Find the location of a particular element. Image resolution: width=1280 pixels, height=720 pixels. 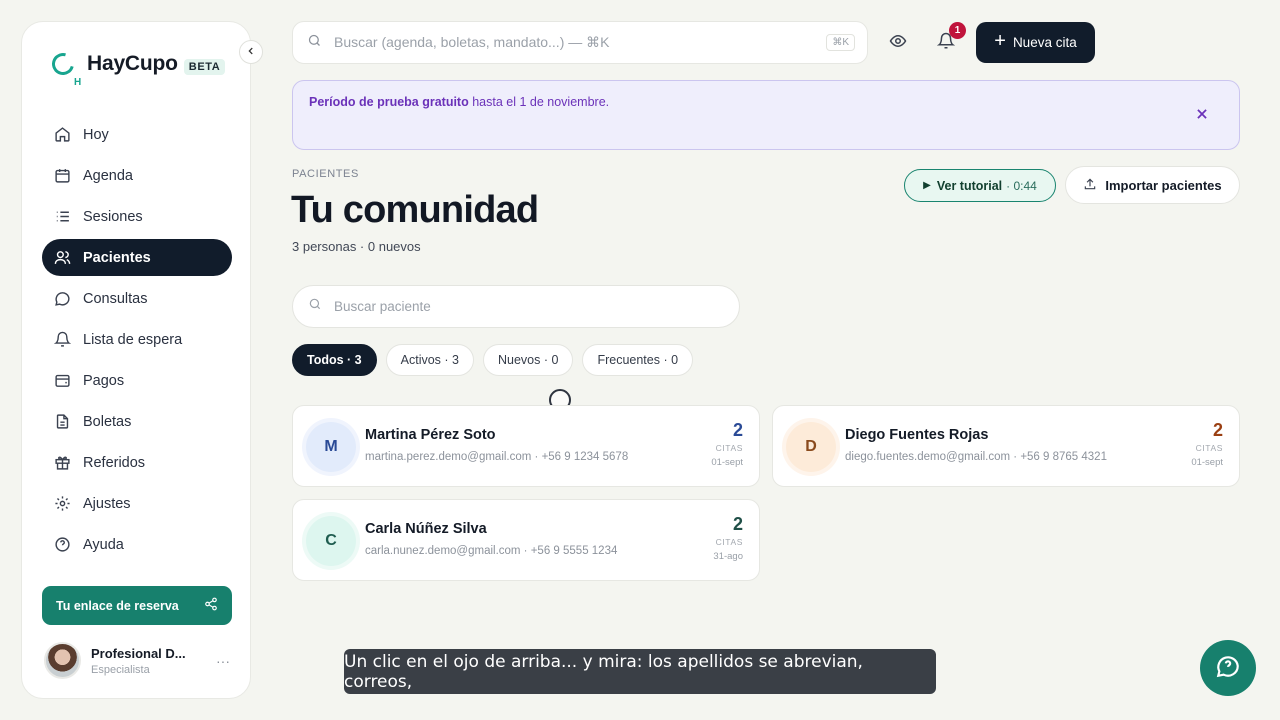

close-icon is located at coordinates (1202, 115).